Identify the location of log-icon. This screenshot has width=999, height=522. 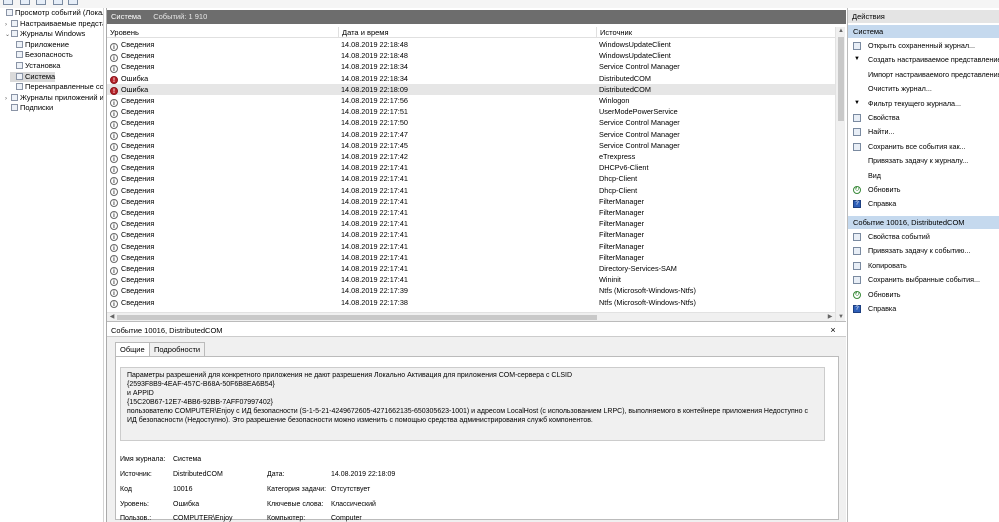
(19, 87).